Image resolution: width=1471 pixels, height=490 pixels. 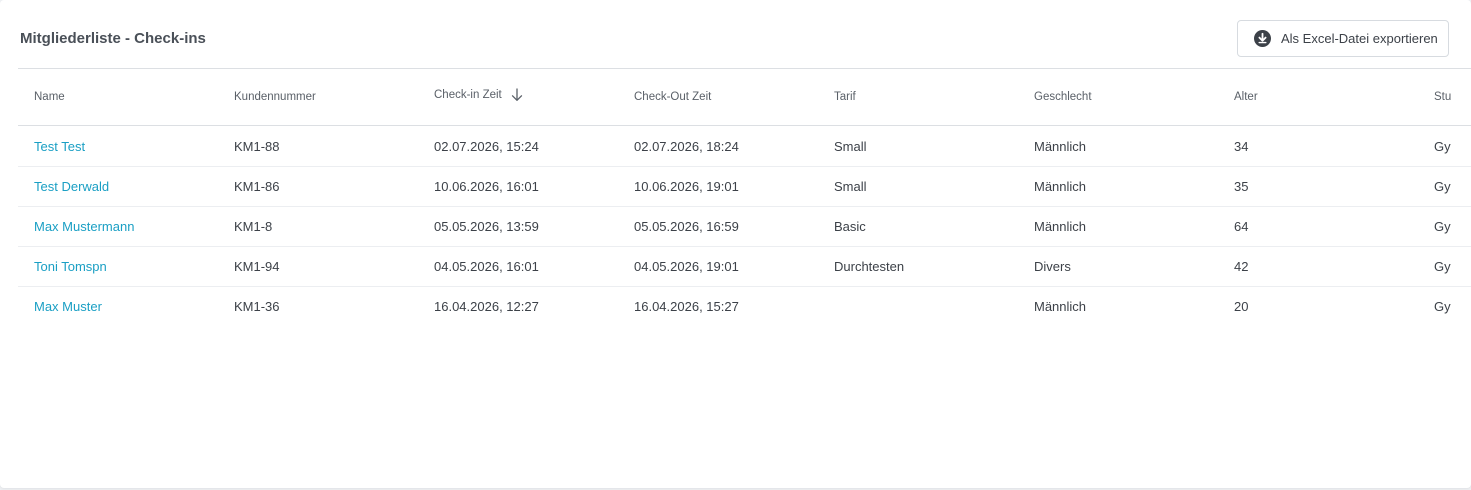 I want to click on column-header-alter: Alter, so click(x=1246, y=97).